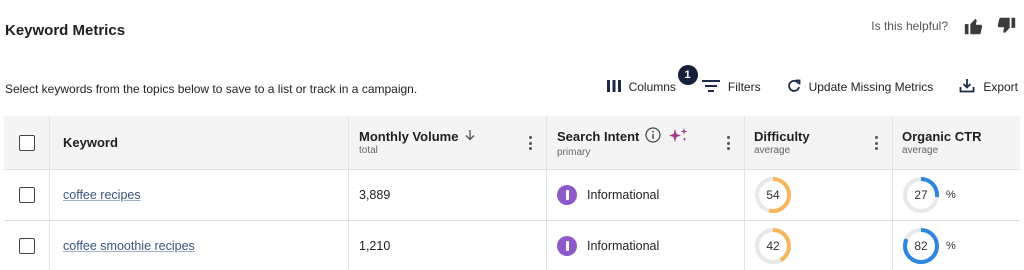 This screenshot has height=270, width=1024. I want to click on difficulty-value: 42, so click(773, 246).